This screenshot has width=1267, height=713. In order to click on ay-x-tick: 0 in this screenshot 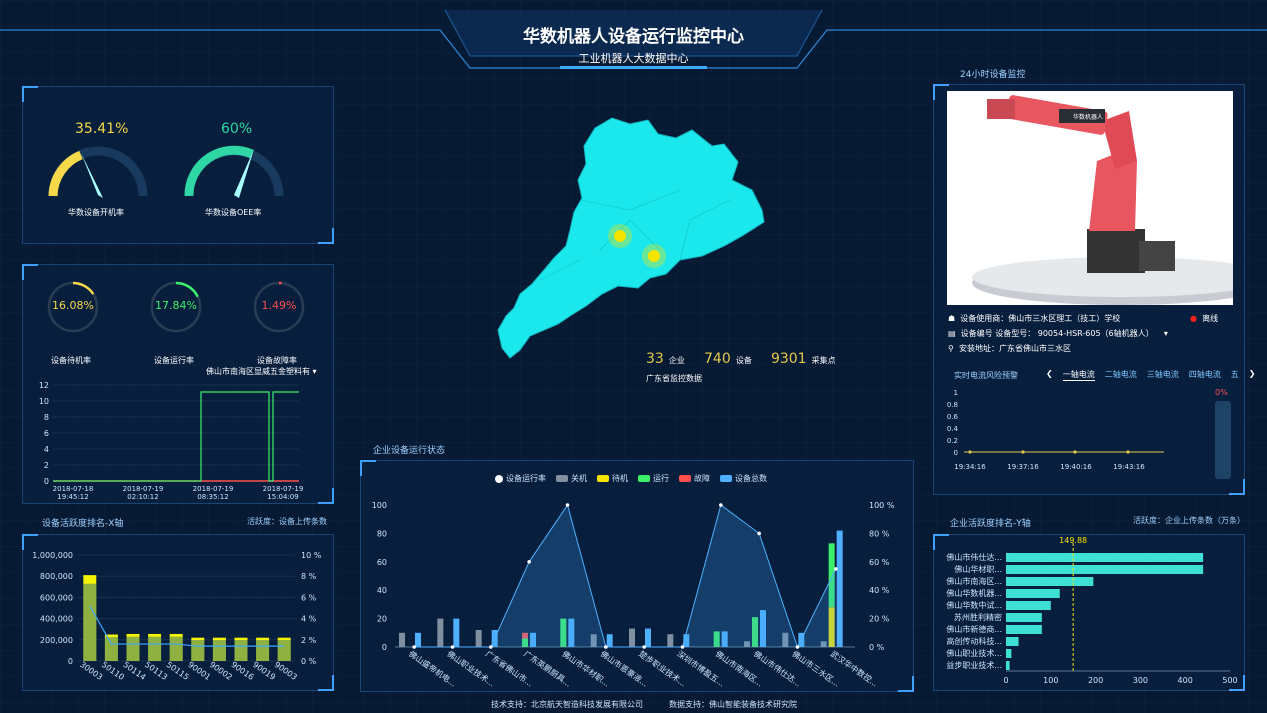, I will do `click(1005, 680)`.